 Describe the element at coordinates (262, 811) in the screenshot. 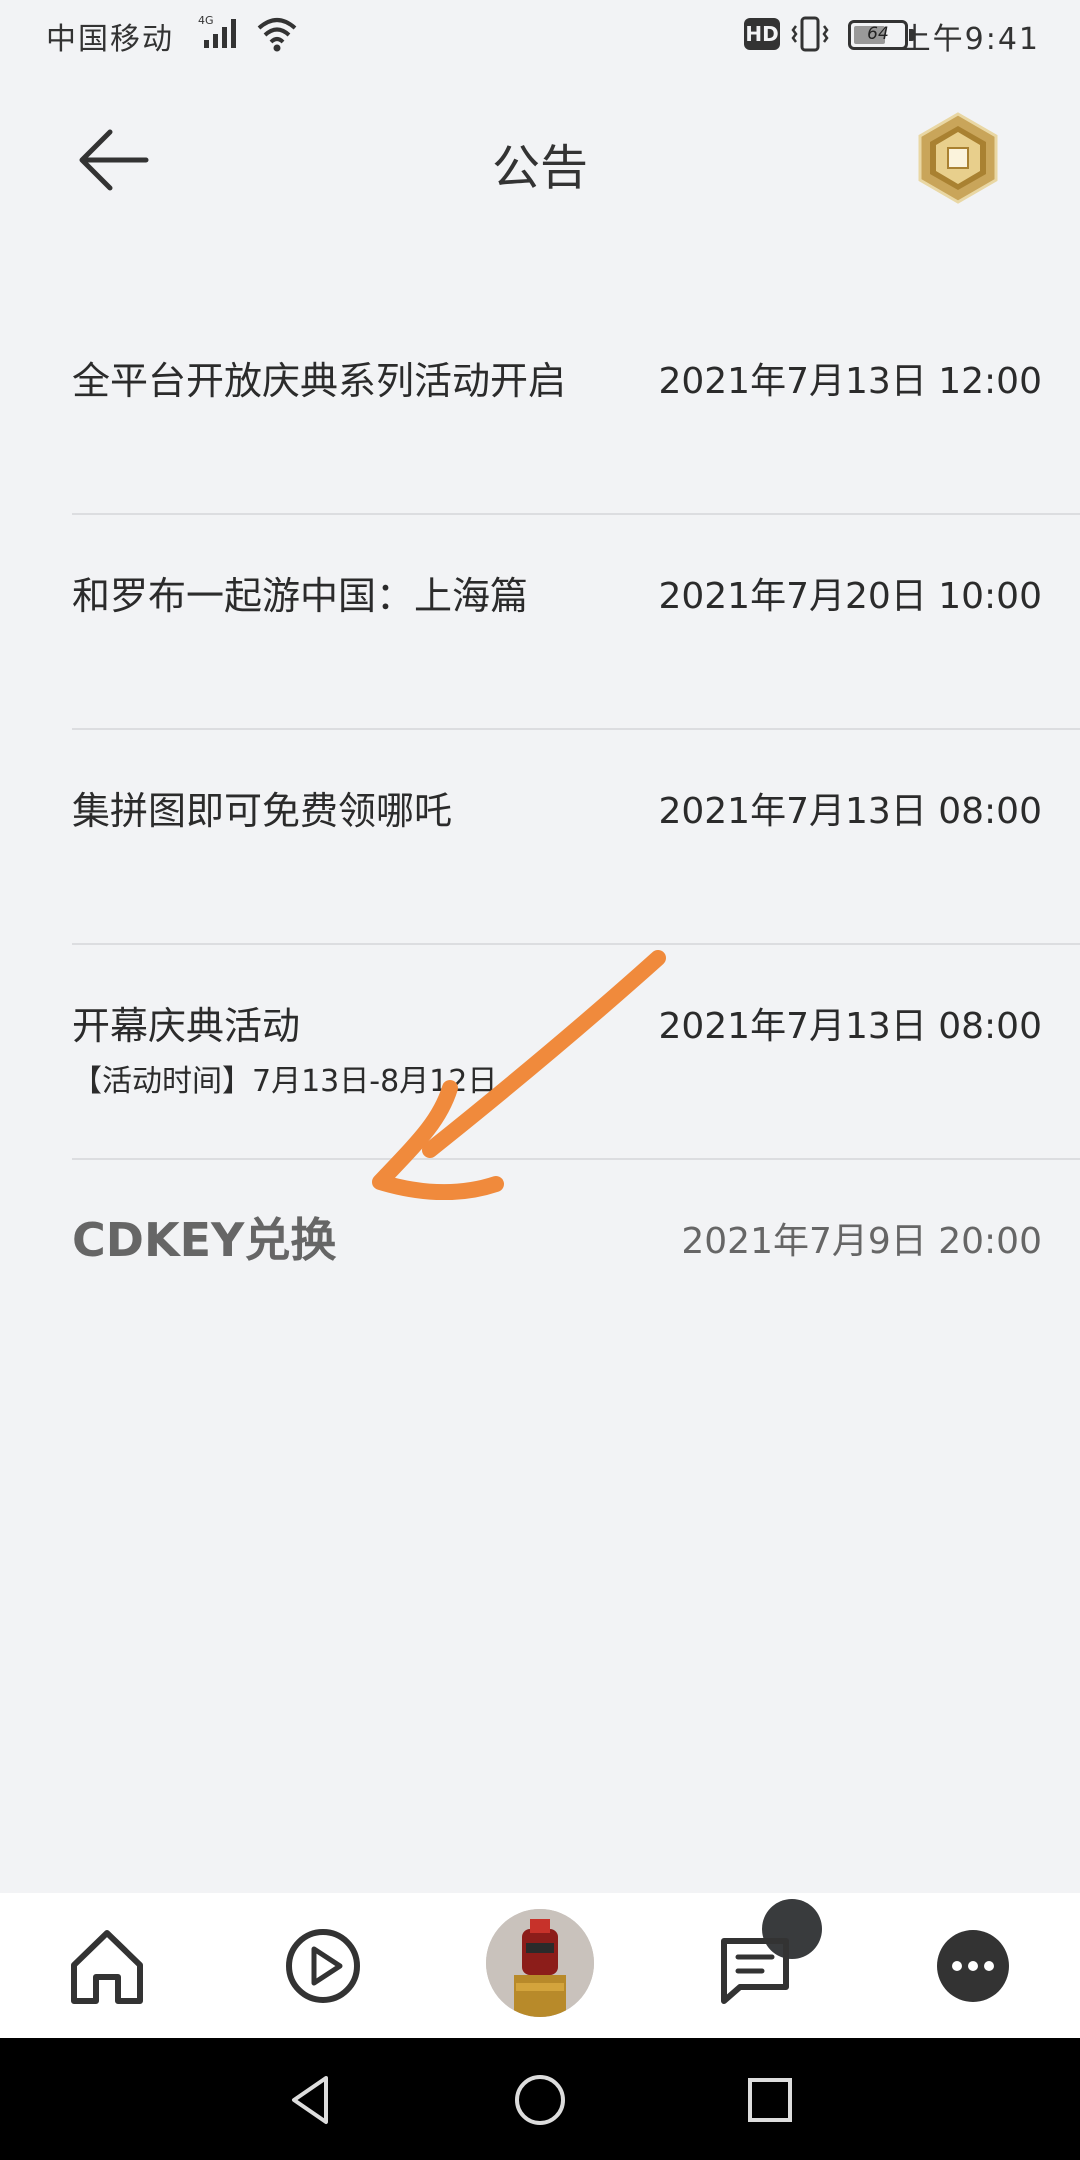

I see `announcement-title: 集拼图即可免费领哪吒` at that location.